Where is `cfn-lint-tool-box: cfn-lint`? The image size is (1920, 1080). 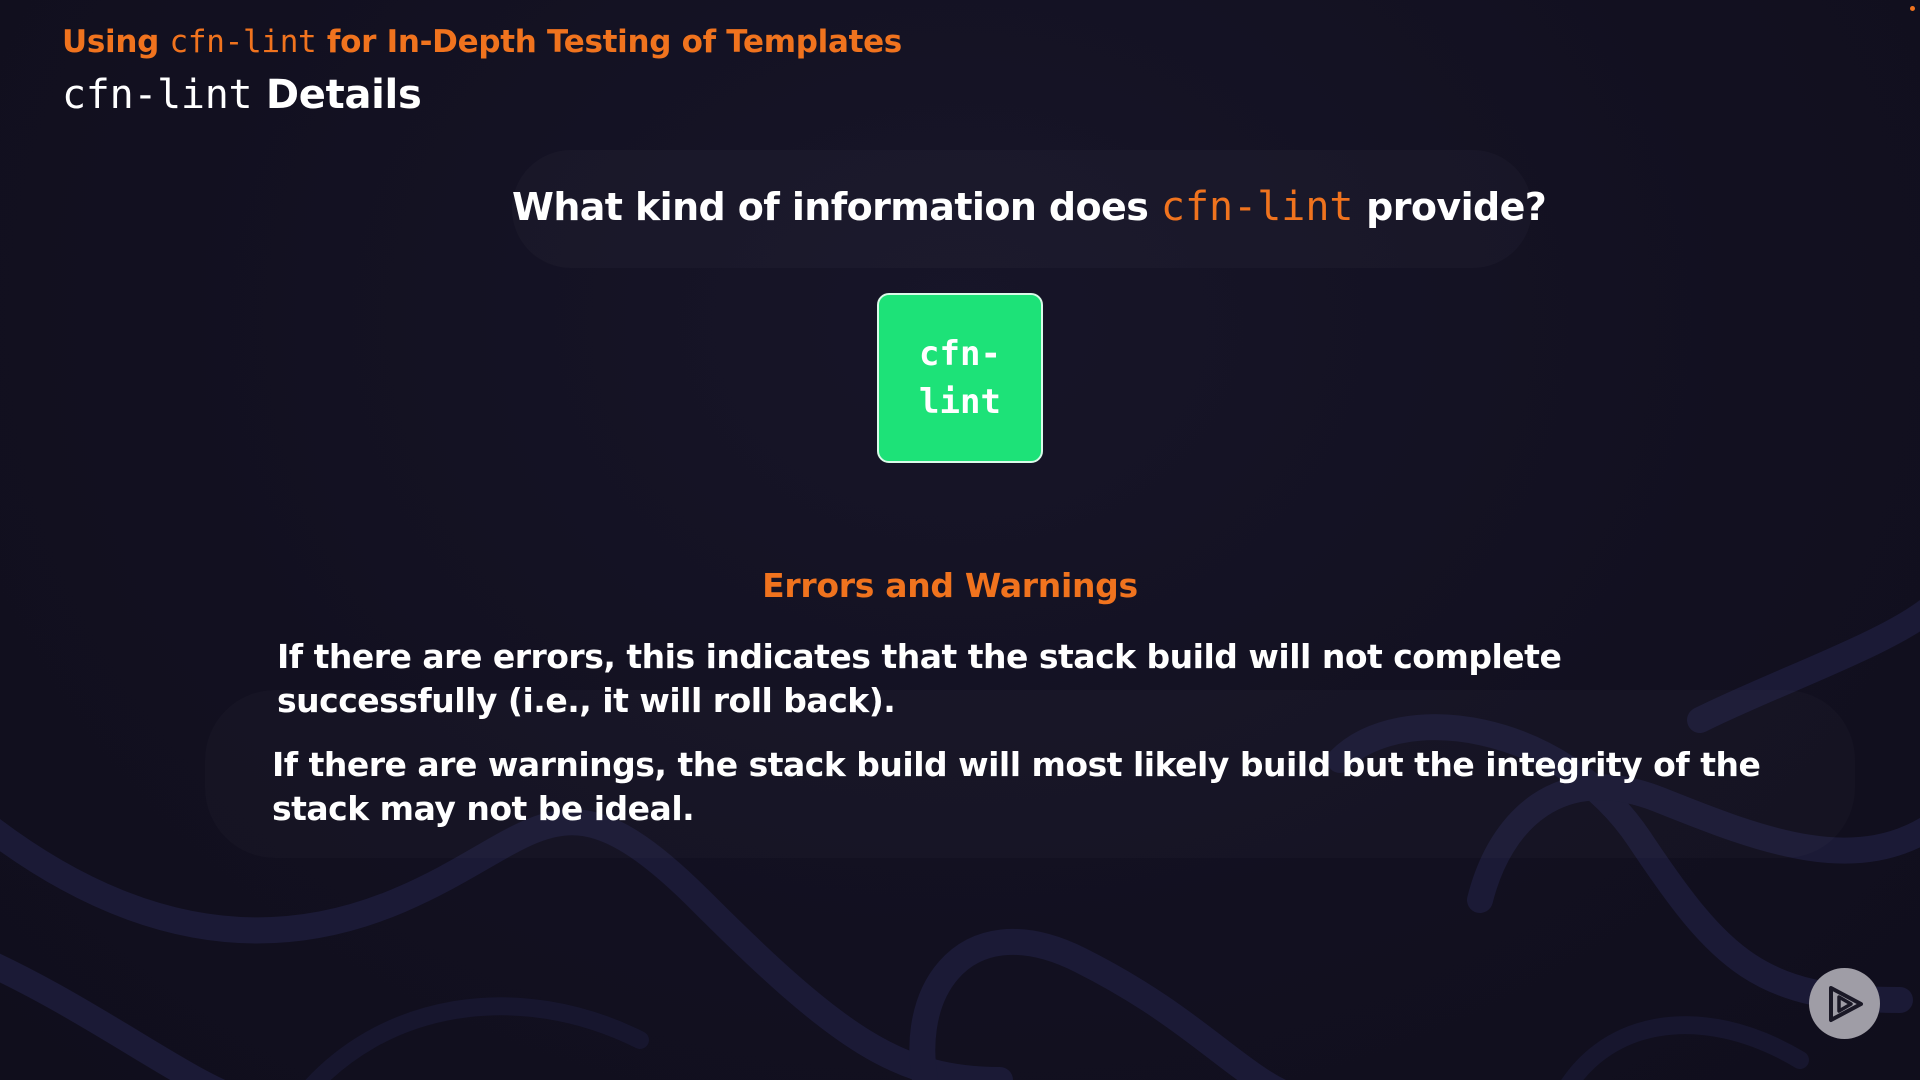 cfn-lint-tool-box: cfn-lint is located at coordinates (960, 378).